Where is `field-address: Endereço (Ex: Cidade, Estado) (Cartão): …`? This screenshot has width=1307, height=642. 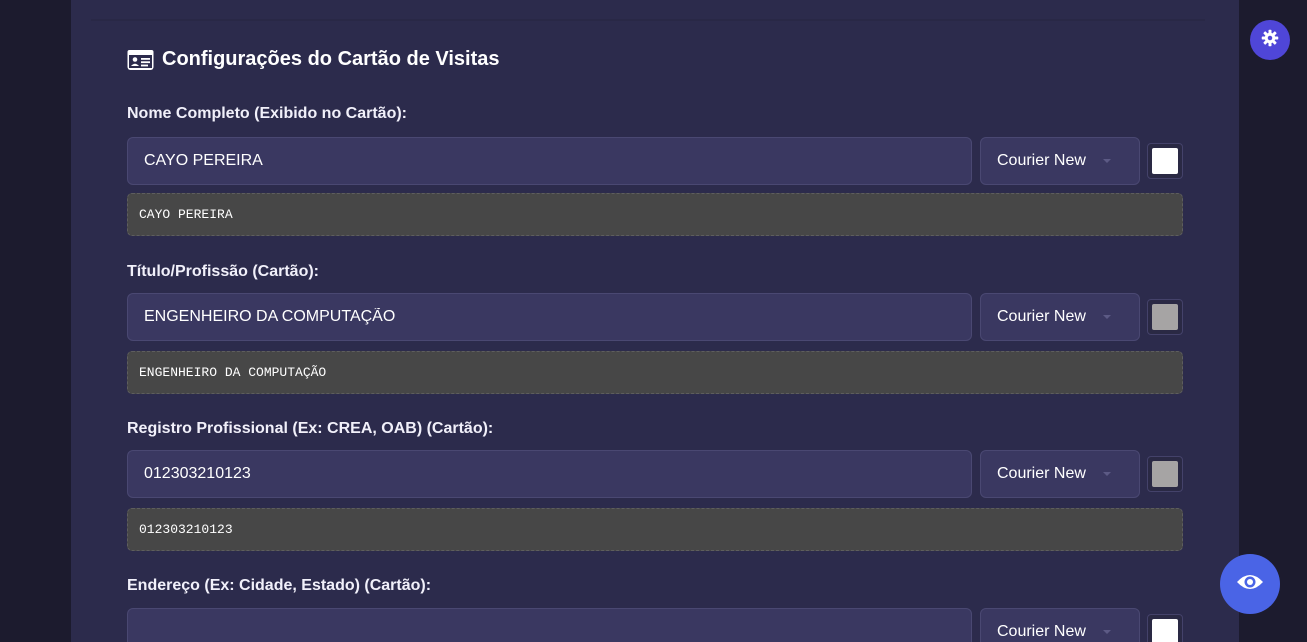 field-address: Endereço (Ex: Cidade, Estado) (Cartão): … is located at coordinates (655, 609).